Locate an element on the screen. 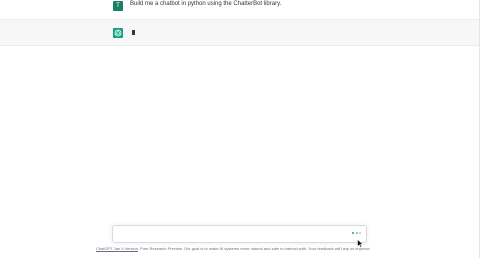 Image resolution: width=480 pixels, height=258 pixels. user-avatar: T is located at coordinates (118, 6).